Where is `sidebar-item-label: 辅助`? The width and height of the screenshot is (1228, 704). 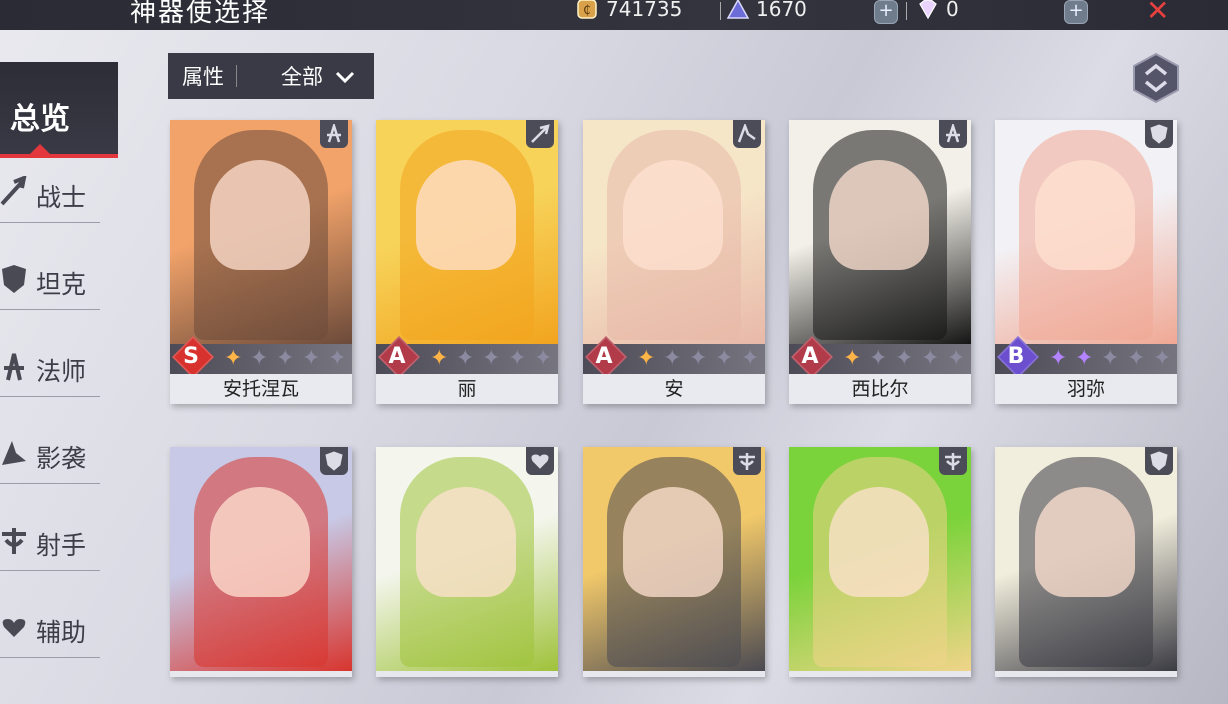 sidebar-item-label: 辅助 is located at coordinates (61, 632).